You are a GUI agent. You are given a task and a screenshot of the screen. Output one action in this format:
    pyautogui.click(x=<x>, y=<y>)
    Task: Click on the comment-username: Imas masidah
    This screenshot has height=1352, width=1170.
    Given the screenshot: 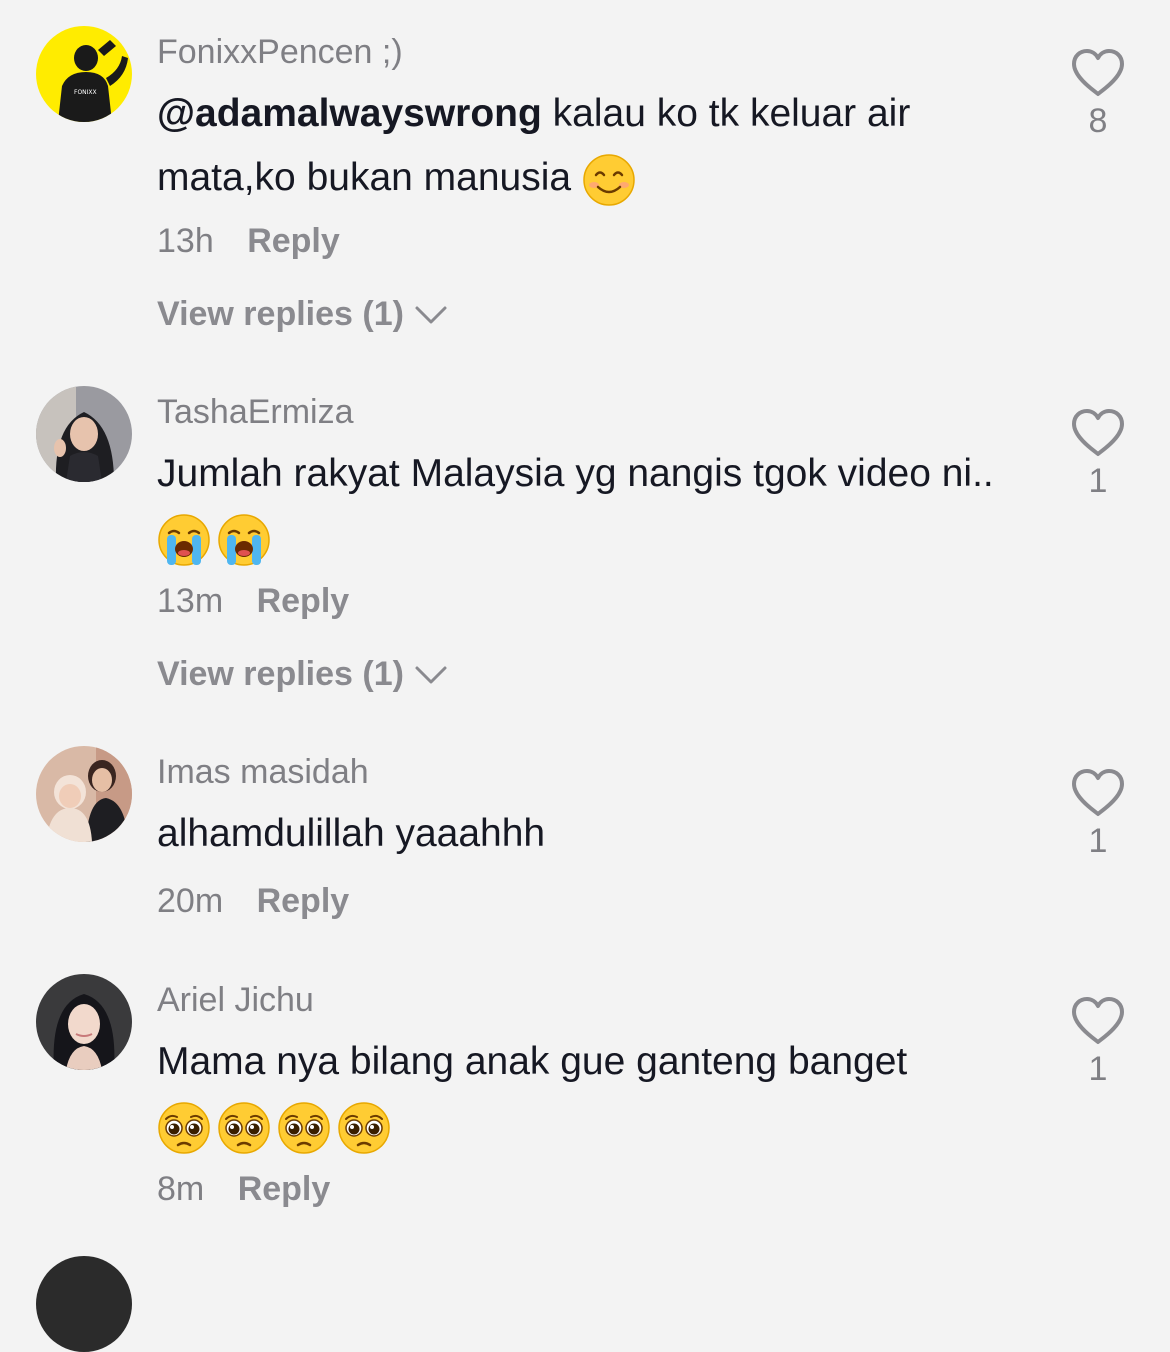 What is the action you would take?
    pyautogui.click(x=263, y=772)
    